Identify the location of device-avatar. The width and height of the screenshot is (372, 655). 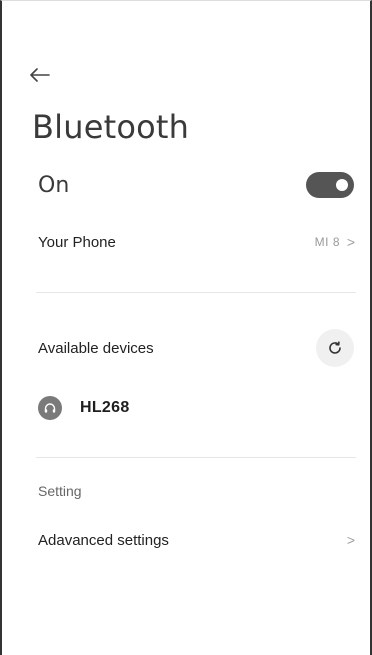
(50, 408).